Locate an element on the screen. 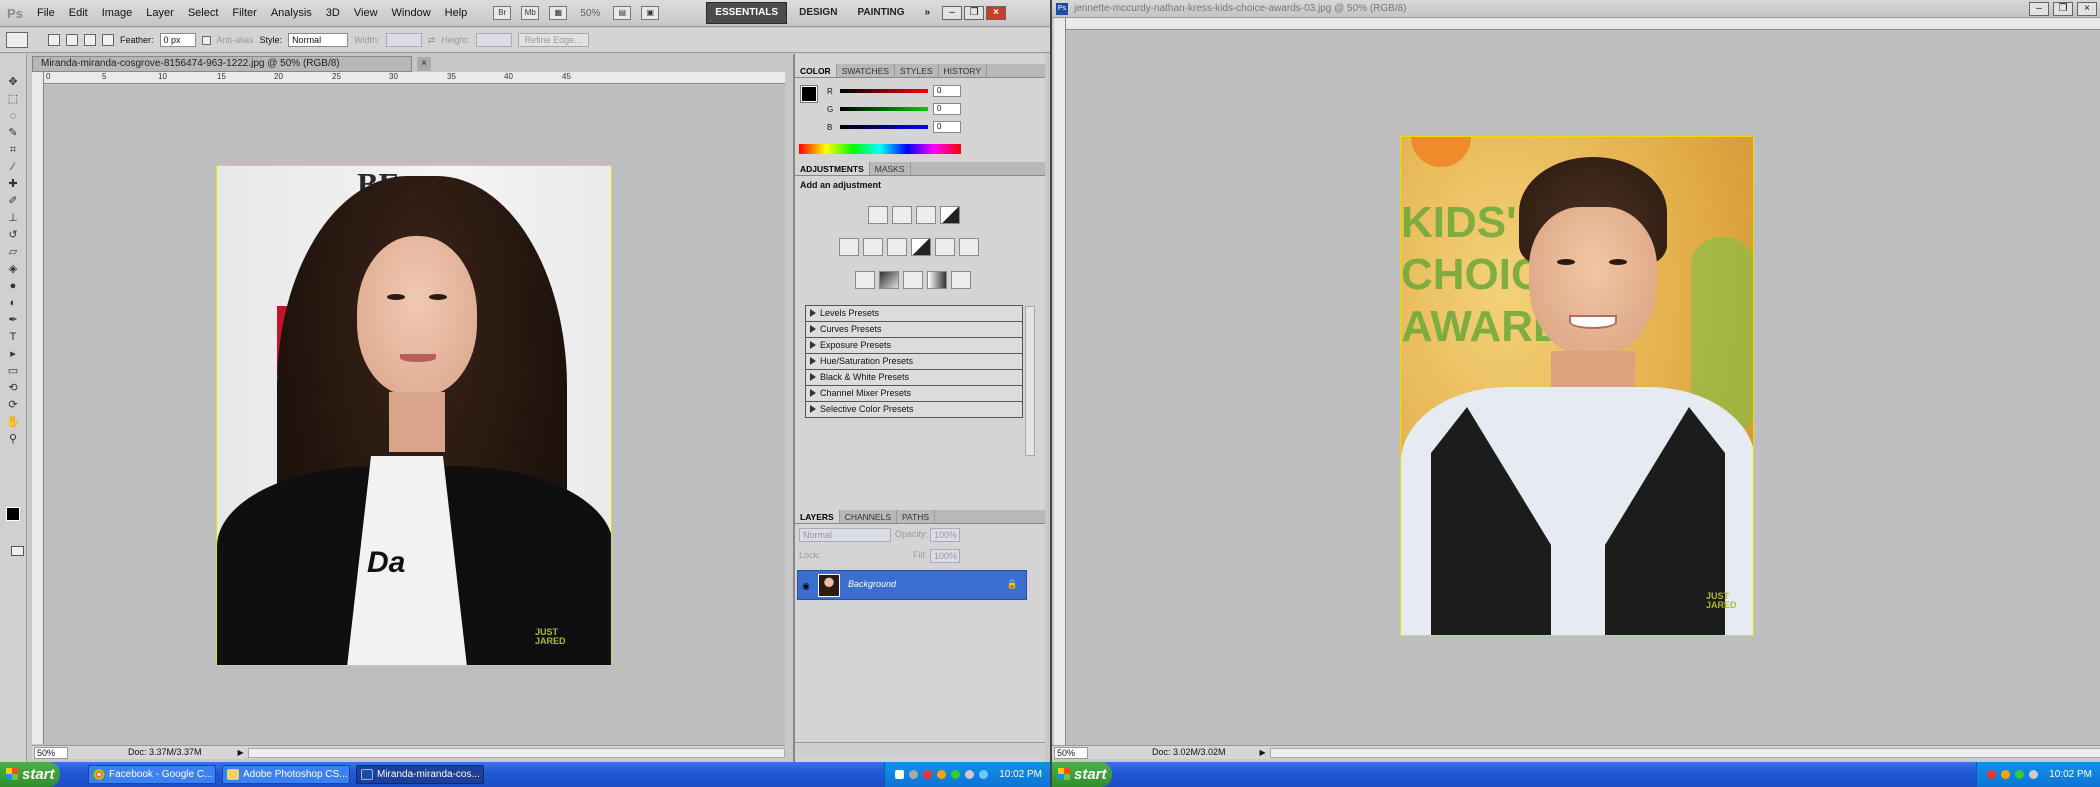 The image size is (2100, 787). doc-restore-icon: ❐ is located at coordinates (2063, 9).